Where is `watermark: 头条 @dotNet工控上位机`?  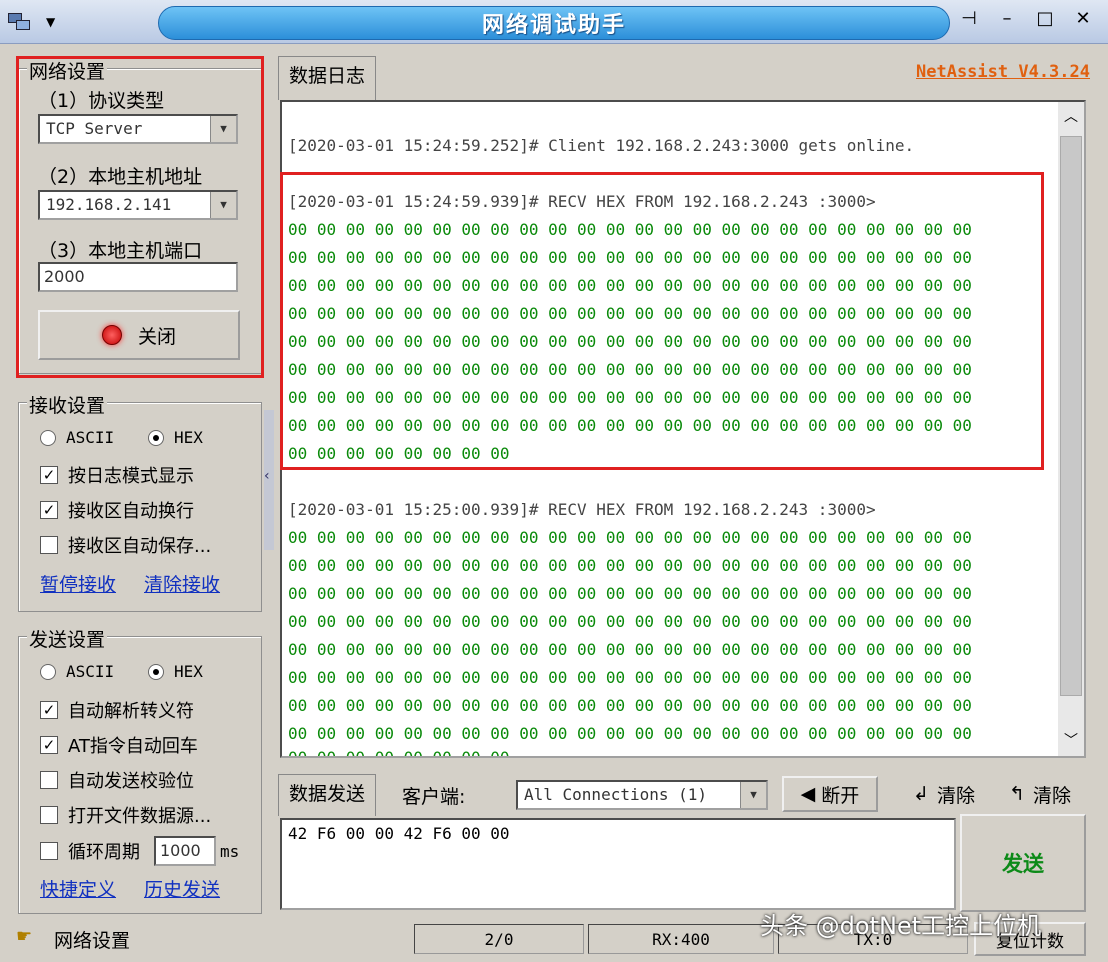
watermark: 头条 @dotNet工控上位机 is located at coordinates (901, 926).